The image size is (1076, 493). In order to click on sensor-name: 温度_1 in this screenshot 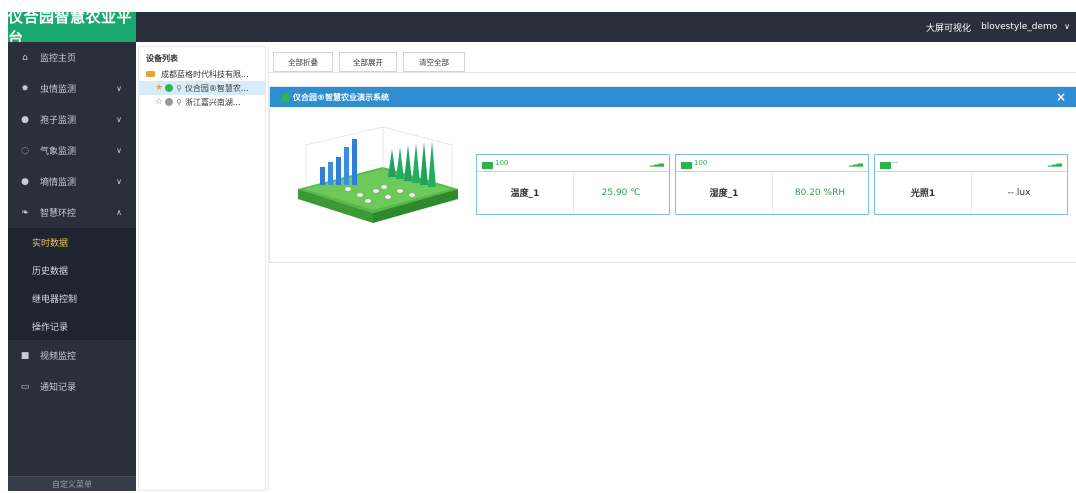, I will do `click(525, 194)`.